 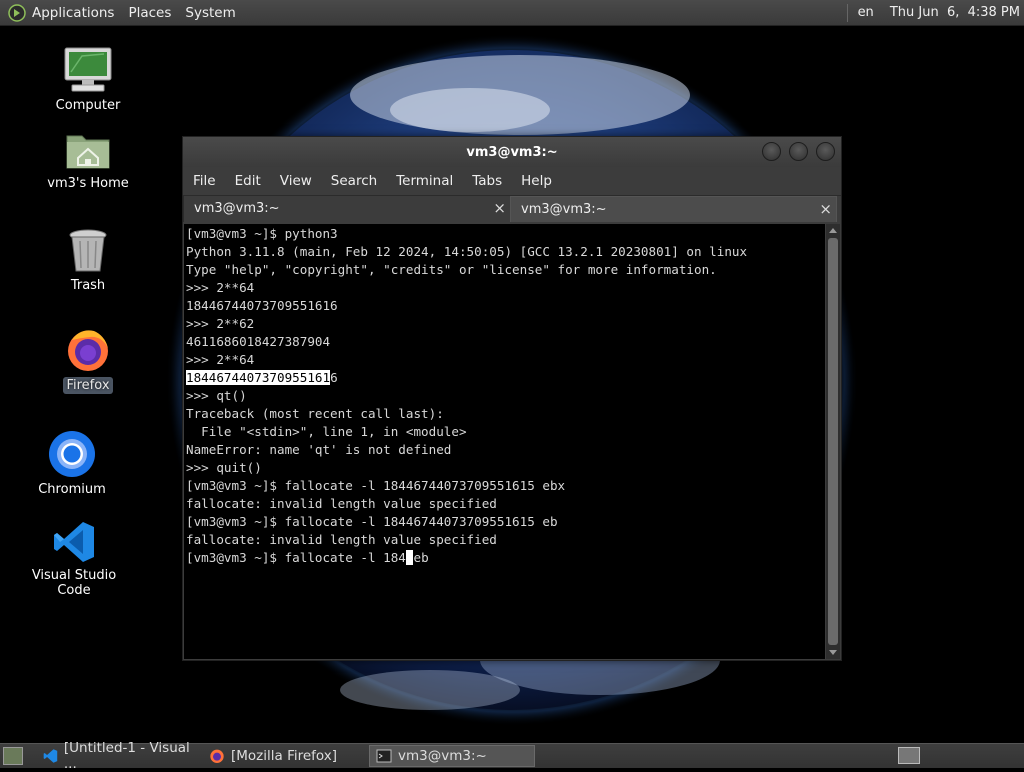 I want to click on desktop-icon-label: Firefox, so click(x=88, y=385).